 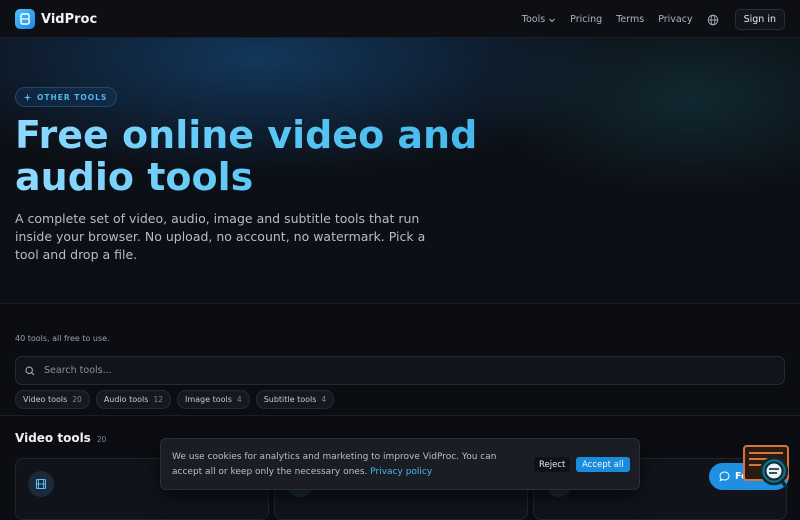 I want to click on chat-bubble-icon, so click(x=724, y=476).